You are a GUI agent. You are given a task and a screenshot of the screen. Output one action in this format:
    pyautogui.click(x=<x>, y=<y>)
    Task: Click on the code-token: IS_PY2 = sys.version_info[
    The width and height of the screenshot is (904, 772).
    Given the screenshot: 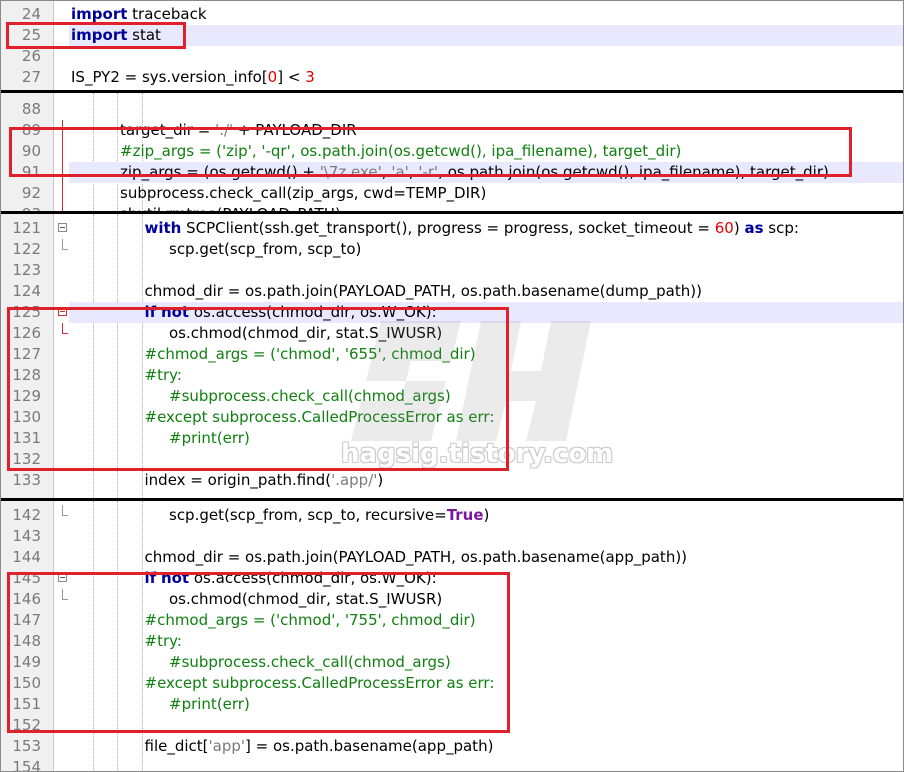 What is the action you would take?
    pyautogui.click(x=169, y=77)
    